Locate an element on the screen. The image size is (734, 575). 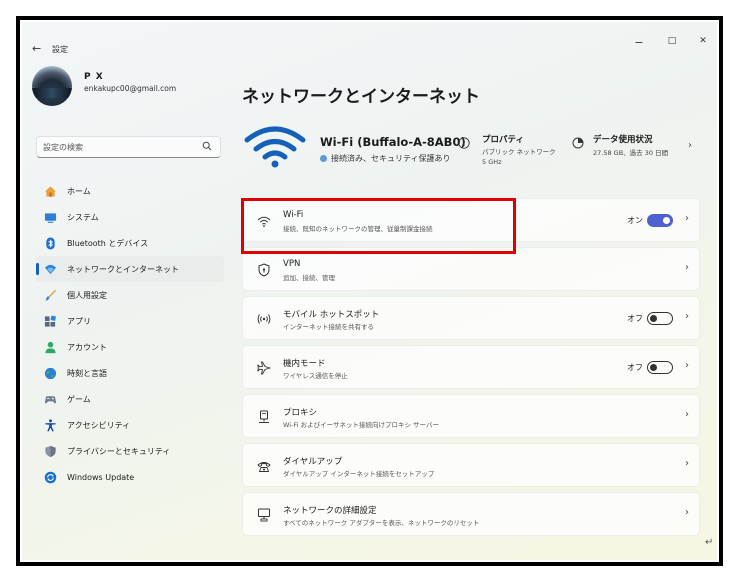
row-vpn: VPN 追加、接続、管理 › is located at coordinates (471, 269).